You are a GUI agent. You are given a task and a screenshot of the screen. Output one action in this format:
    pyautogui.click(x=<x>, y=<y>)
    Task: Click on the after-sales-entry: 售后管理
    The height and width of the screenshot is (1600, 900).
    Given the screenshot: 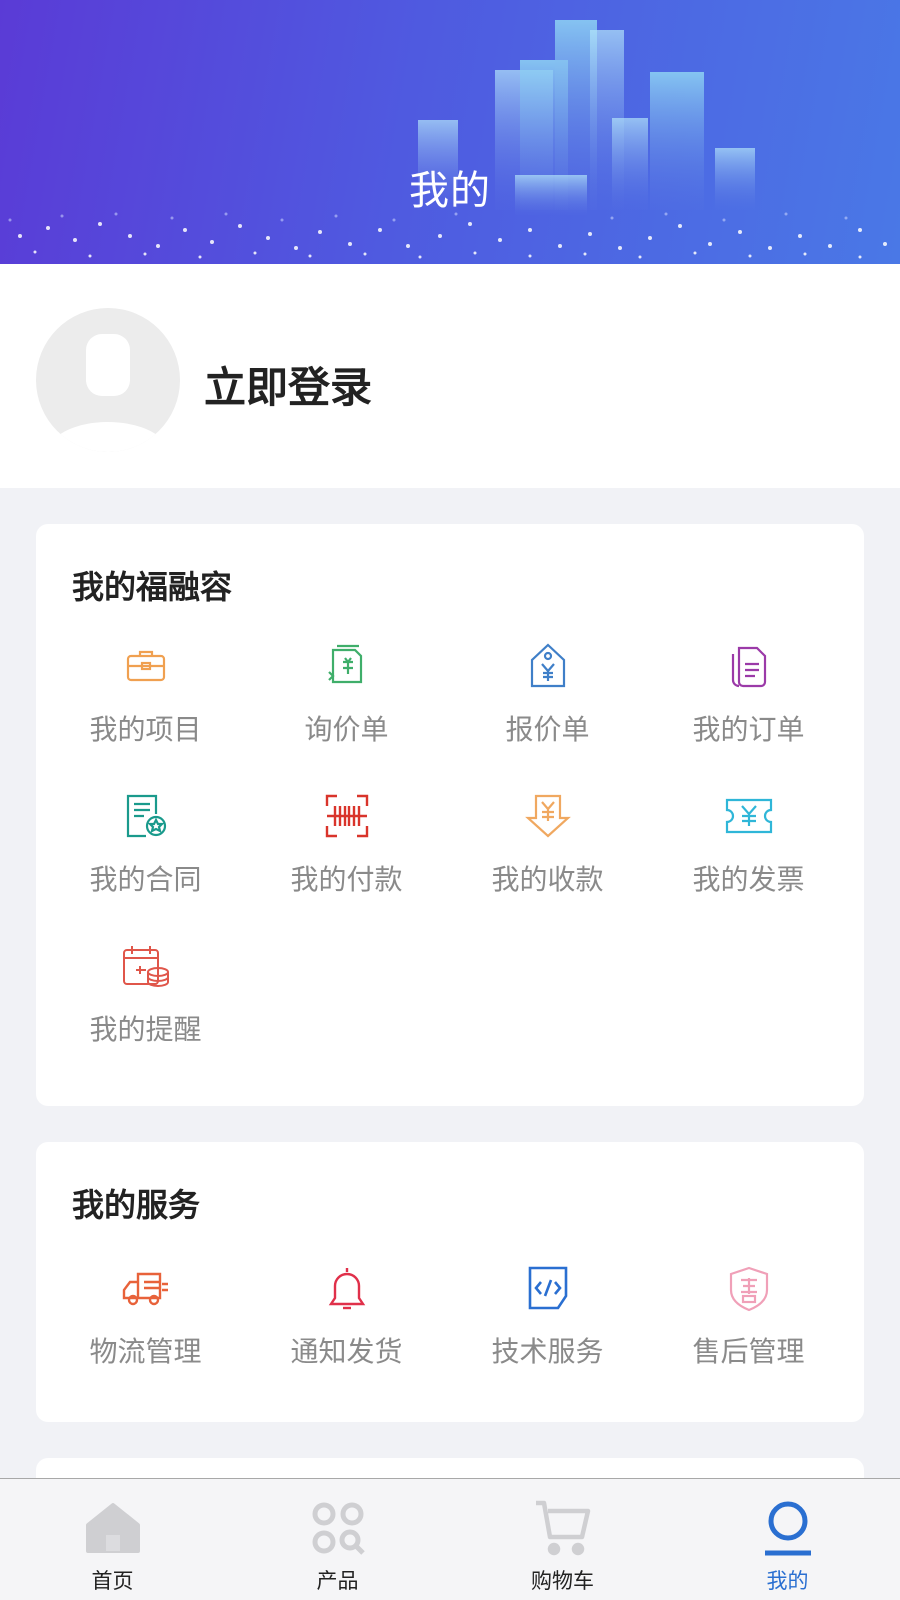 What is the action you would take?
    pyautogui.click(x=748, y=1329)
    